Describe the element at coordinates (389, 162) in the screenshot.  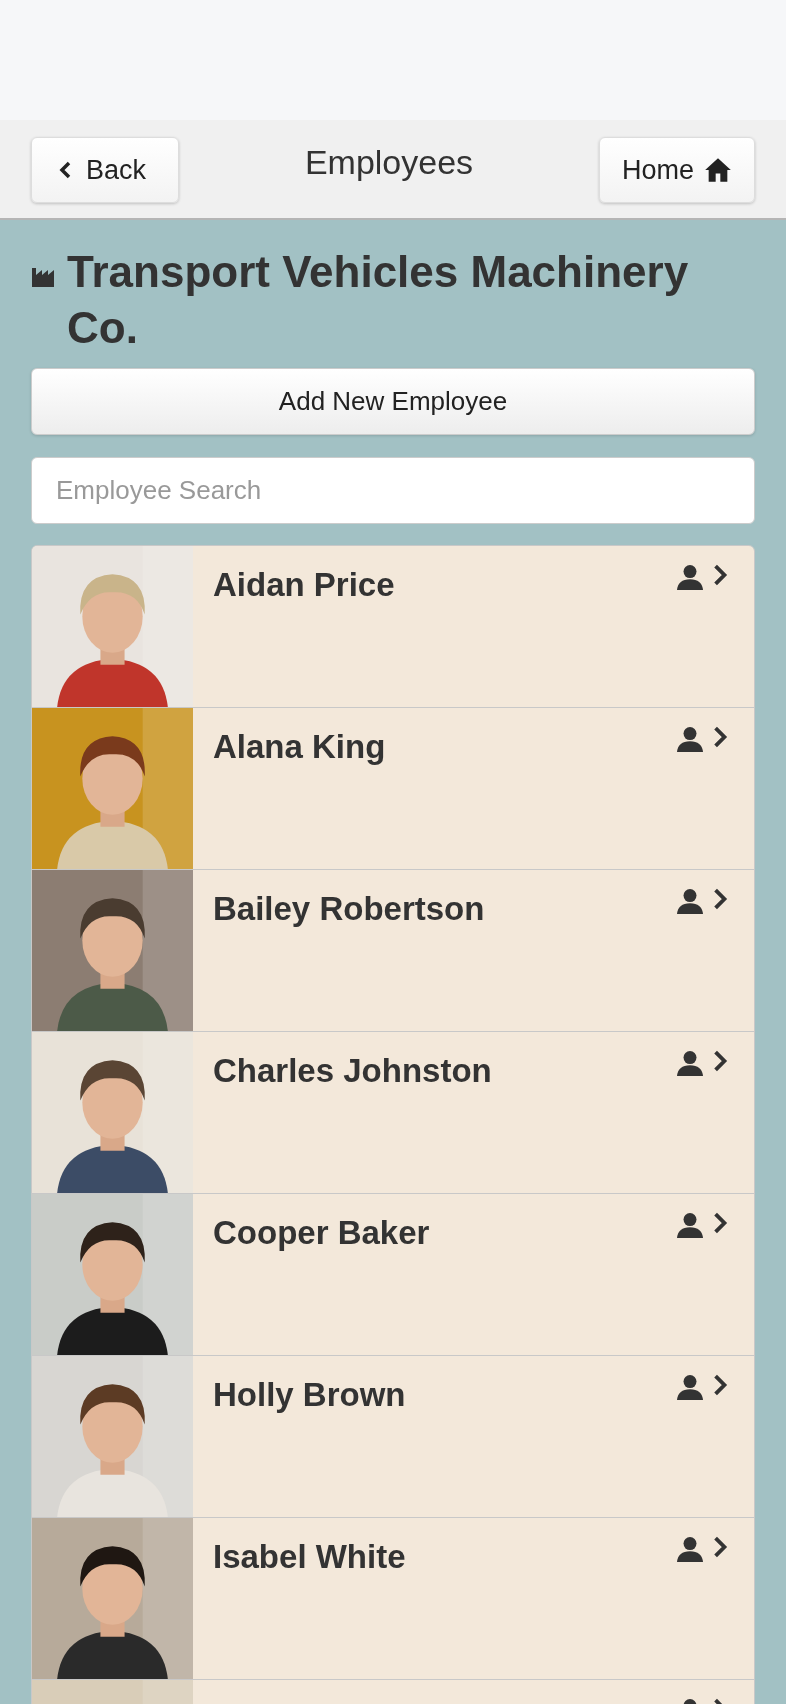
I see `page-title: Employees` at that location.